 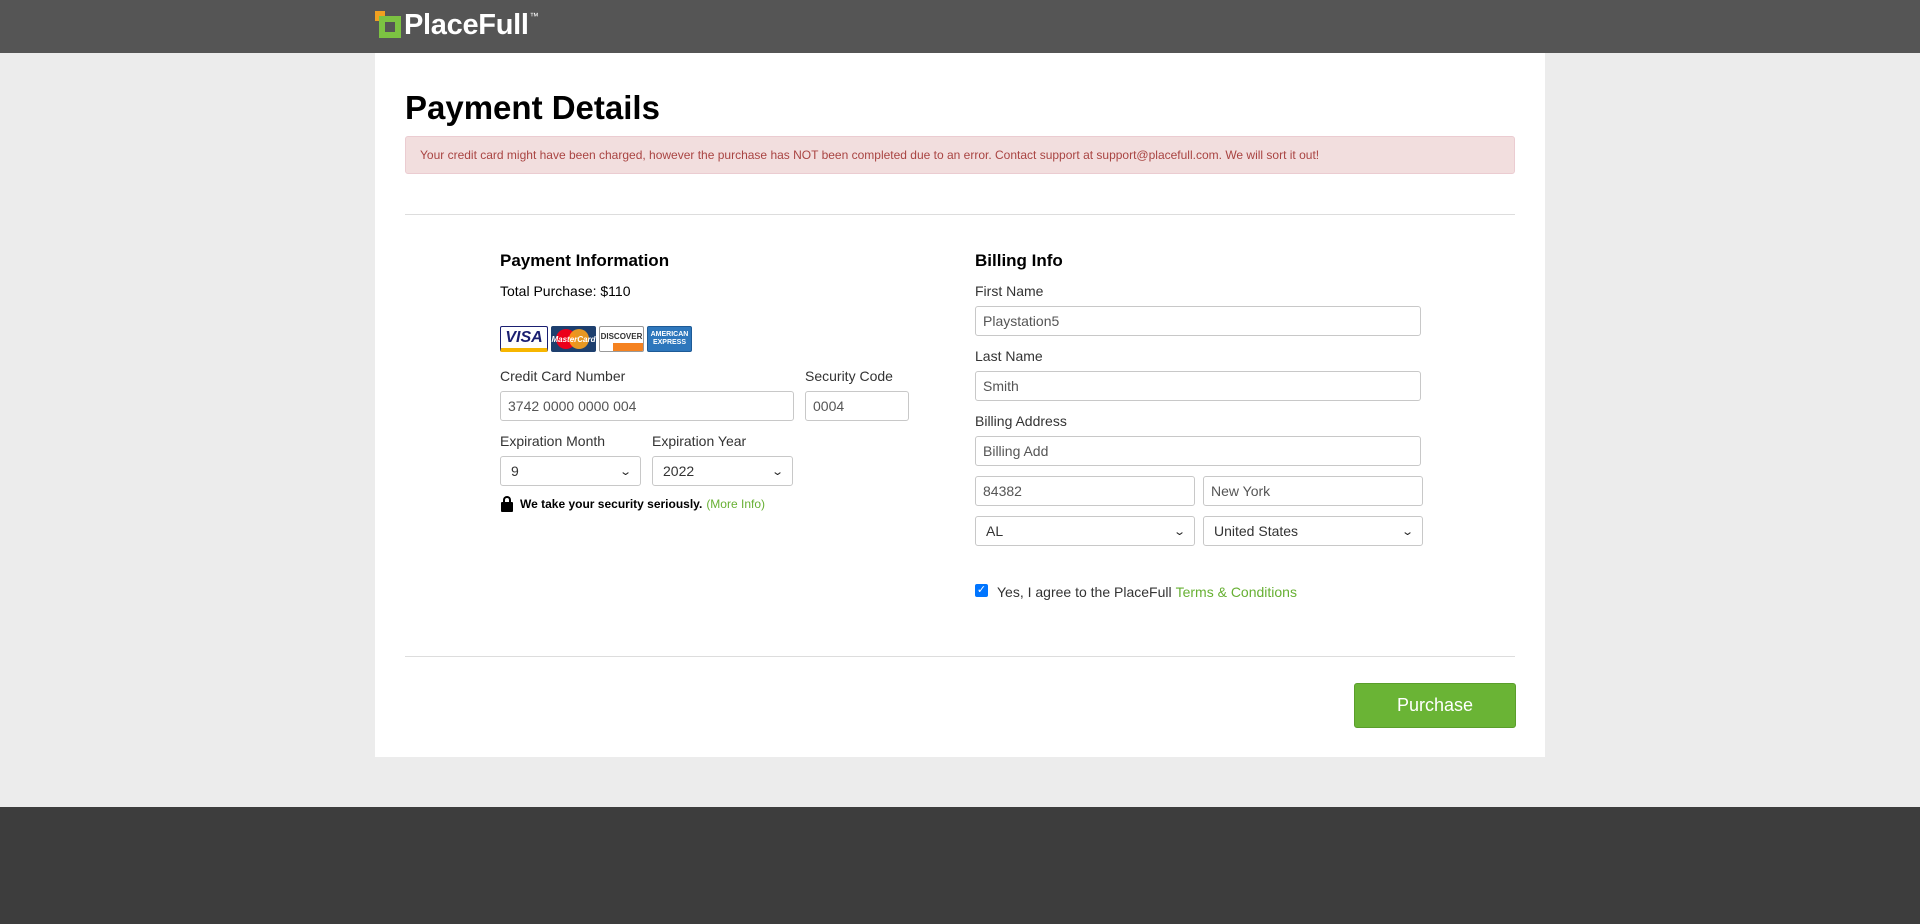 I want to click on last-name-input: Smith, so click(x=1198, y=386).